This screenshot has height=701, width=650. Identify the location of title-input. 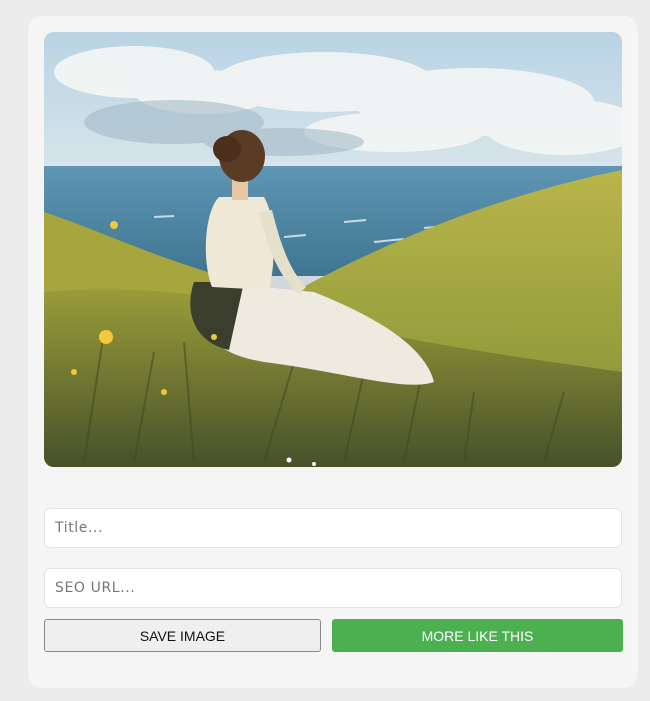
(333, 528).